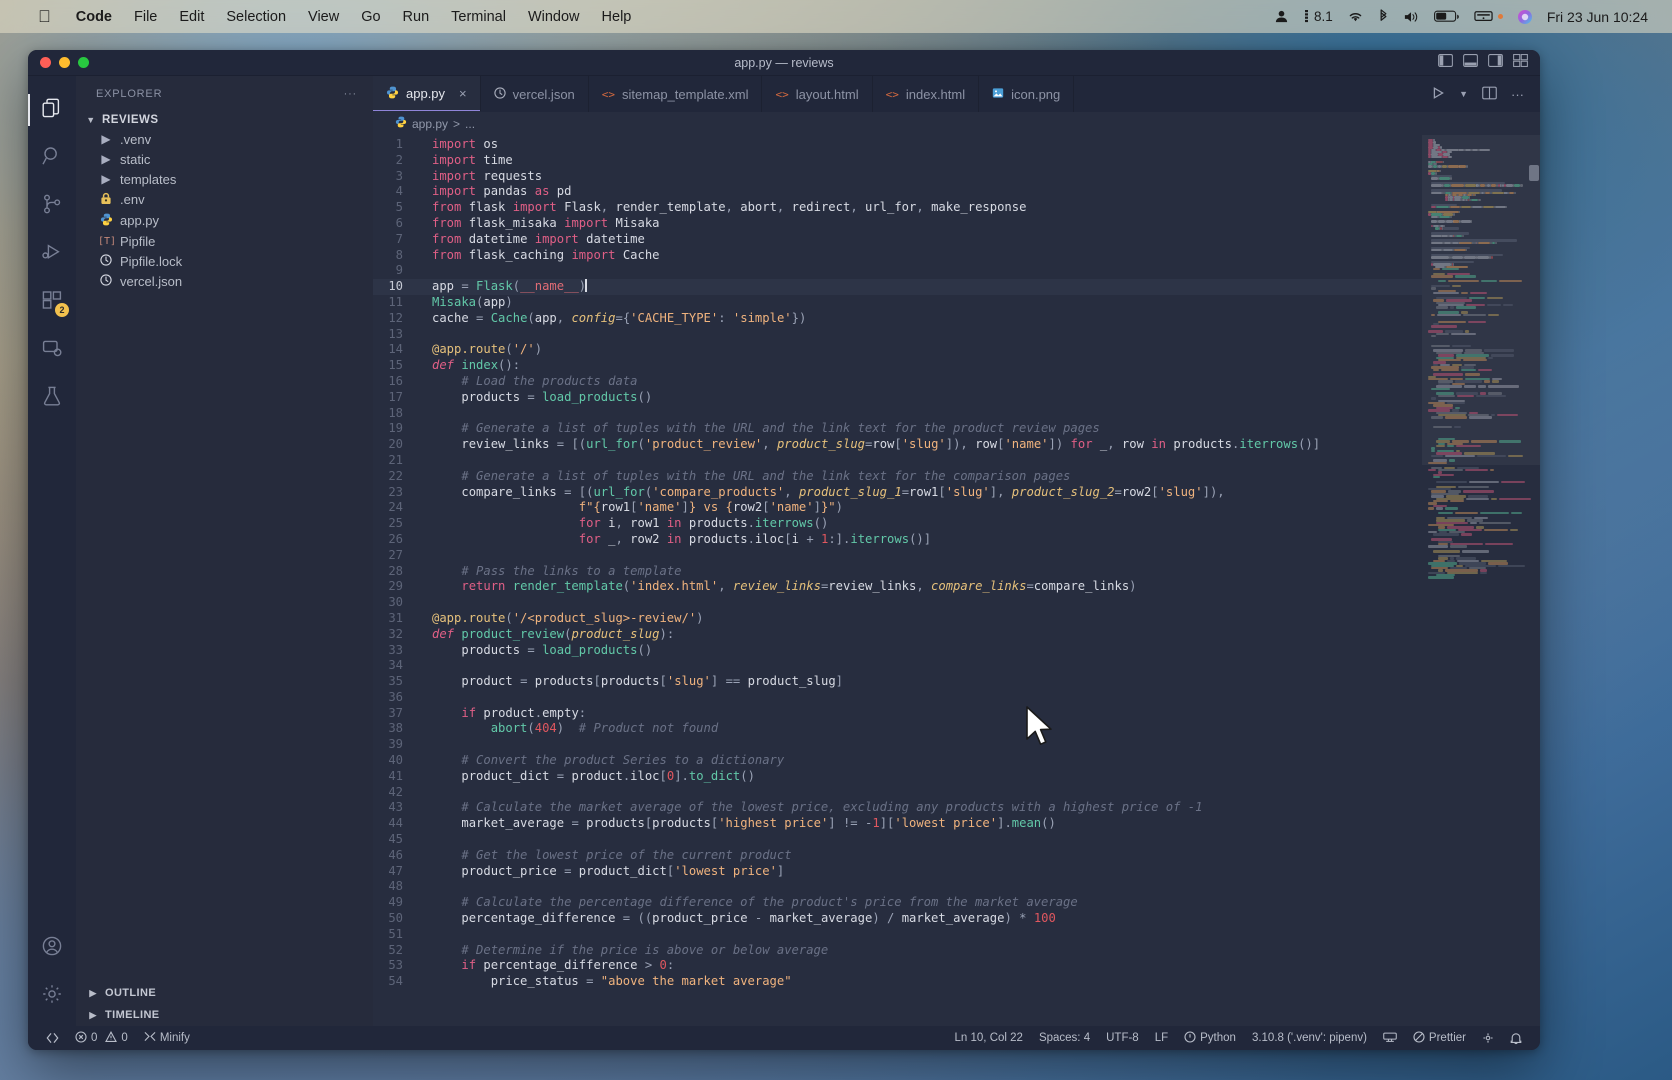 Image resolution: width=1672 pixels, height=1080 pixels. What do you see at coordinates (1488, 1038) in the screenshot?
I see `editor-settings-icon` at bounding box center [1488, 1038].